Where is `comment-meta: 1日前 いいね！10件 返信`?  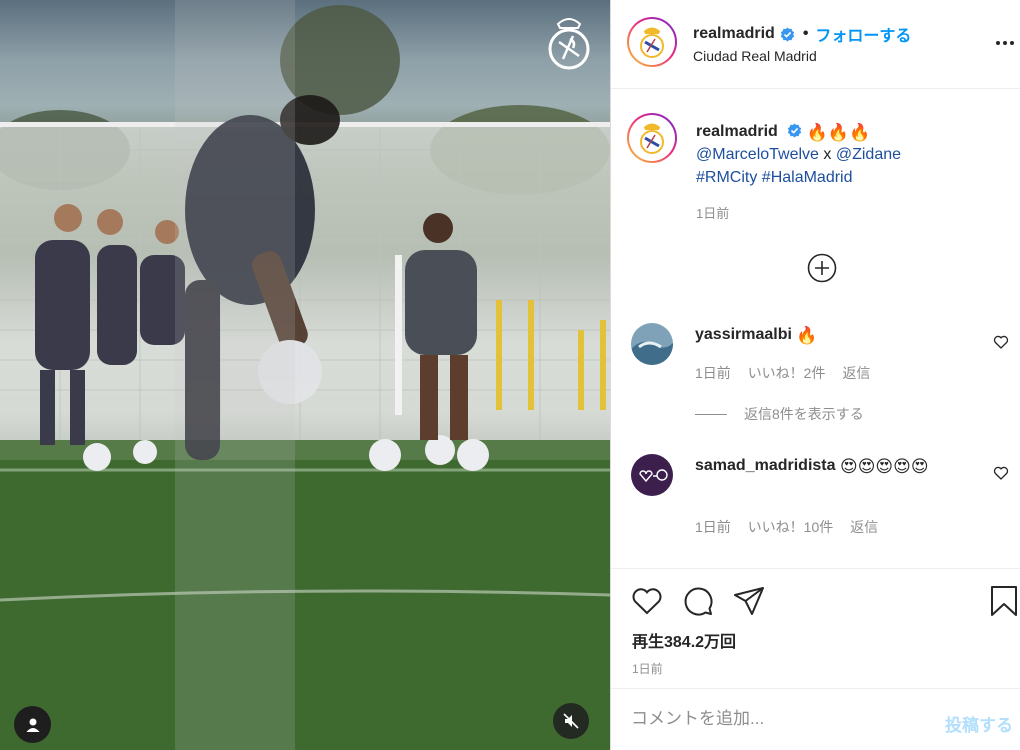
comment-meta: 1日前 いいね！10件 返信 is located at coordinates (793, 527).